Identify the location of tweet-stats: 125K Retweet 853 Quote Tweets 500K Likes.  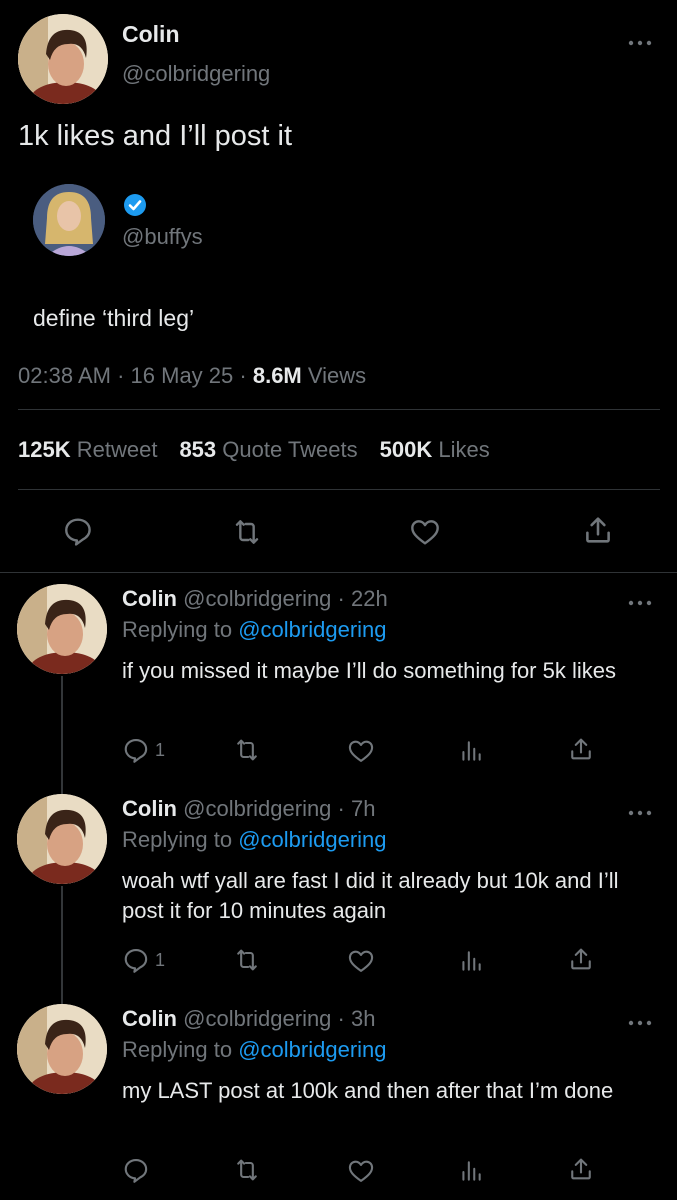
(254, 450).